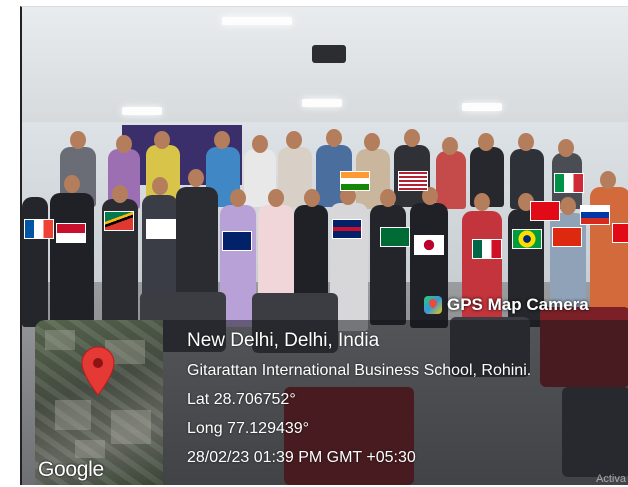  Describe the element at coordinates (433, 305) in the screenshot. I see `gps-map-camera-logo-icon` at that location.